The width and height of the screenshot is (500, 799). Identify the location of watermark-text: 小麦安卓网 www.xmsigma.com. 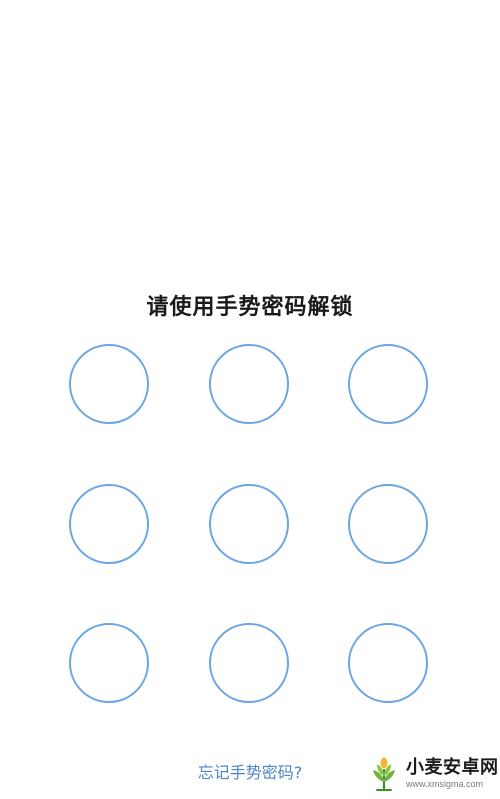
(452, 774).